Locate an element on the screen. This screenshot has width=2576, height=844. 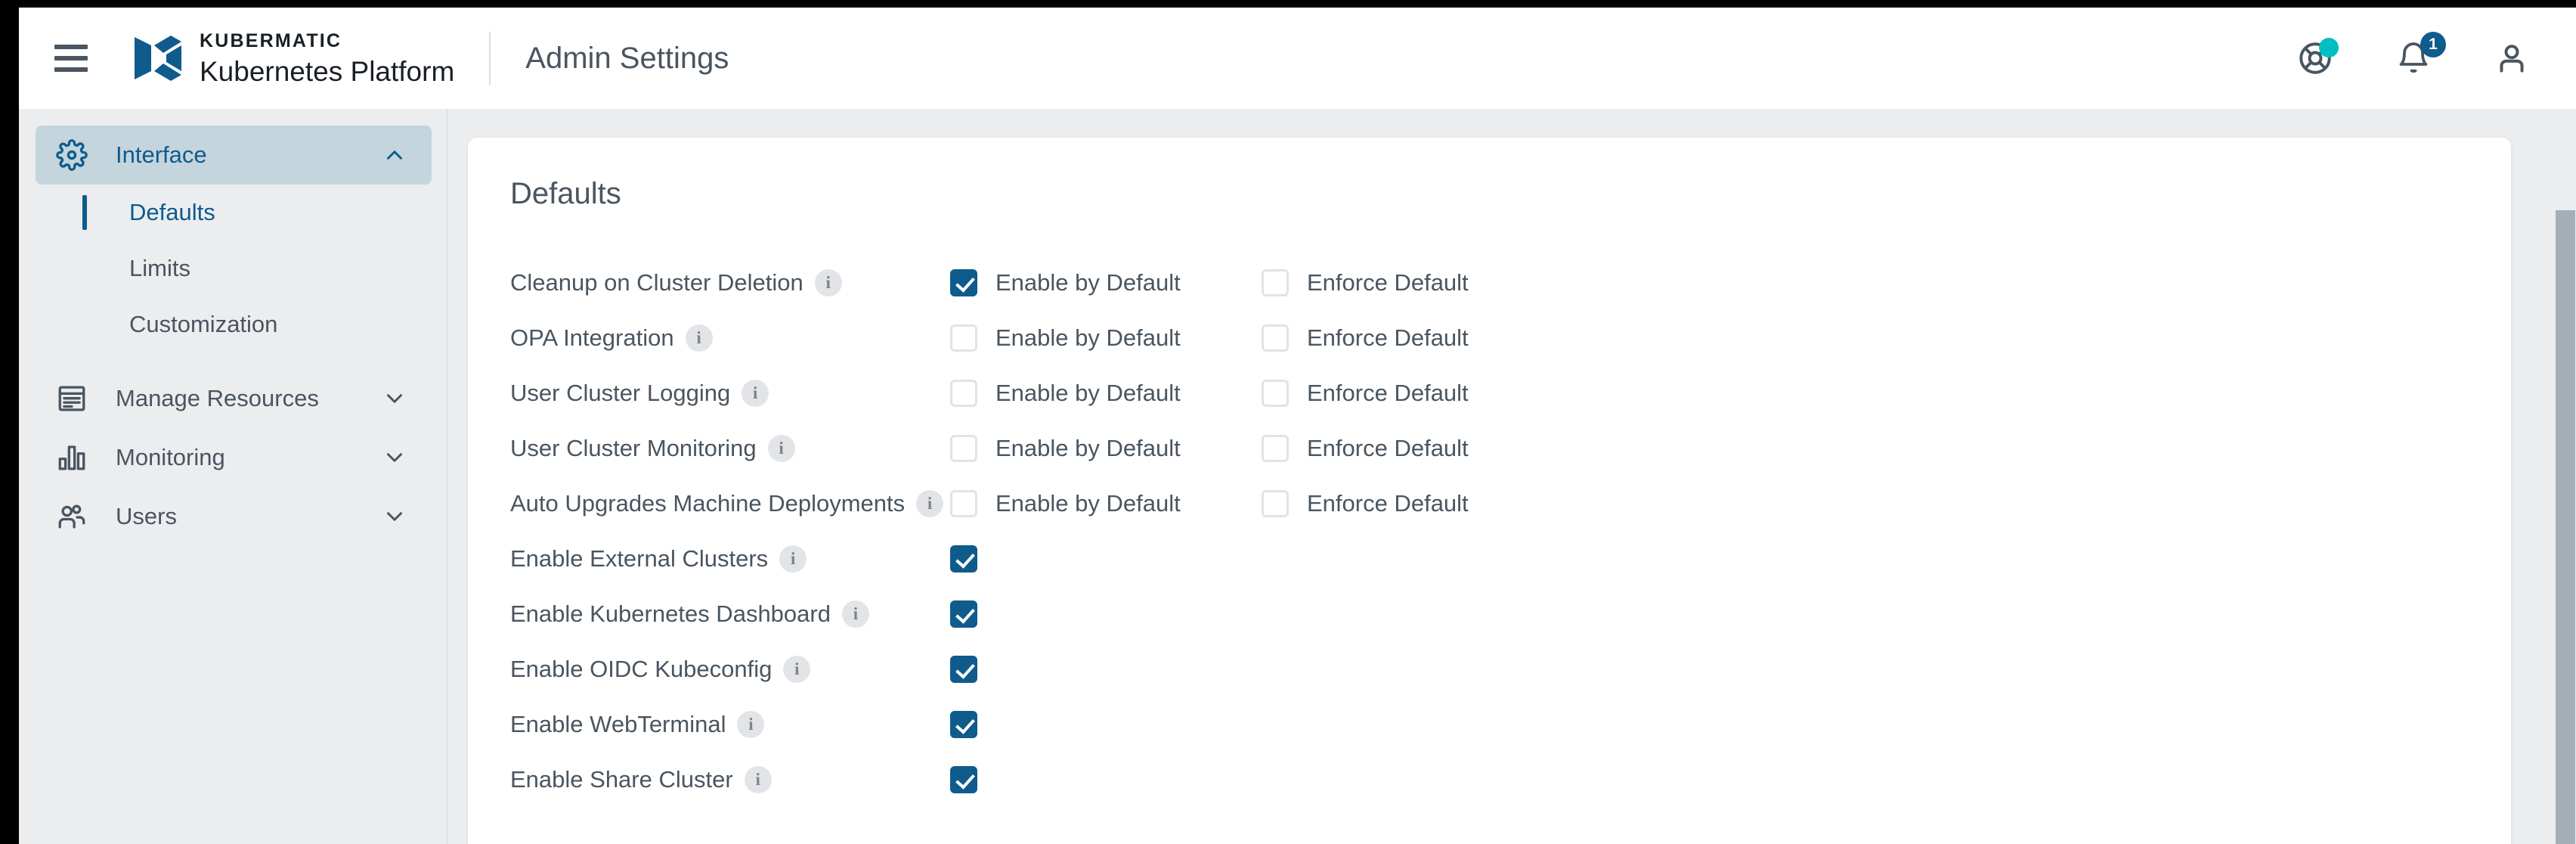
sidebar-item-defaults: Defaults is located at coordinates (233, 212).